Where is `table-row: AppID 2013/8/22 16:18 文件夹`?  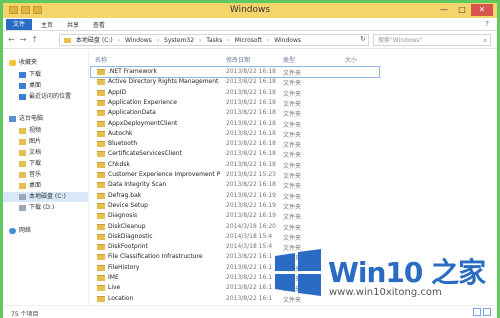 table-row: AppID 2013/8/22 16:18 文件夹 is located at coordinates (241, 93).